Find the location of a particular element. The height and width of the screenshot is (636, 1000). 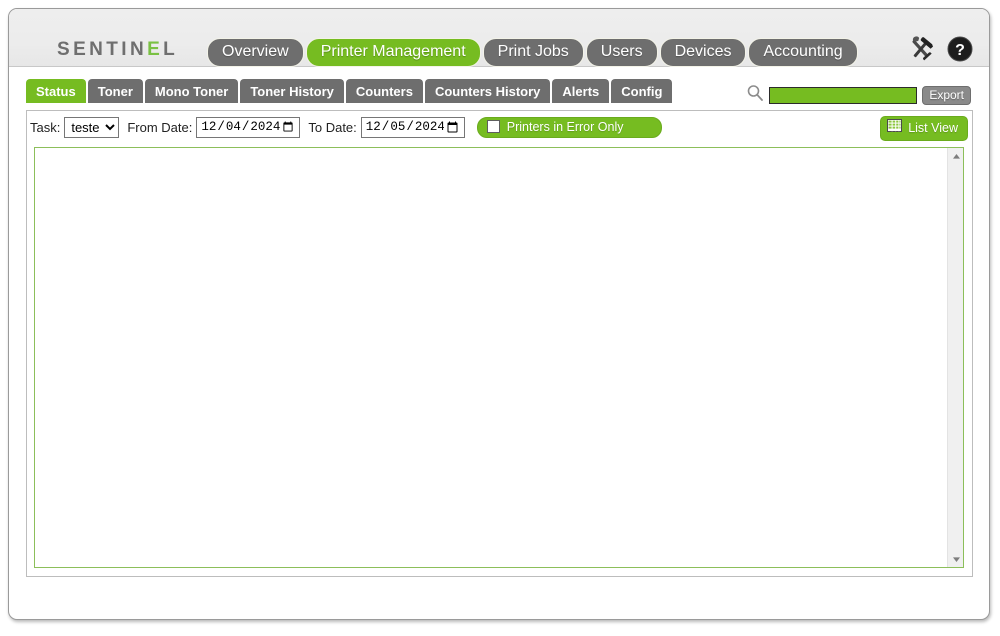

nav-tab-print-jobs: Print Jobs is located at coordinates (533, 52).